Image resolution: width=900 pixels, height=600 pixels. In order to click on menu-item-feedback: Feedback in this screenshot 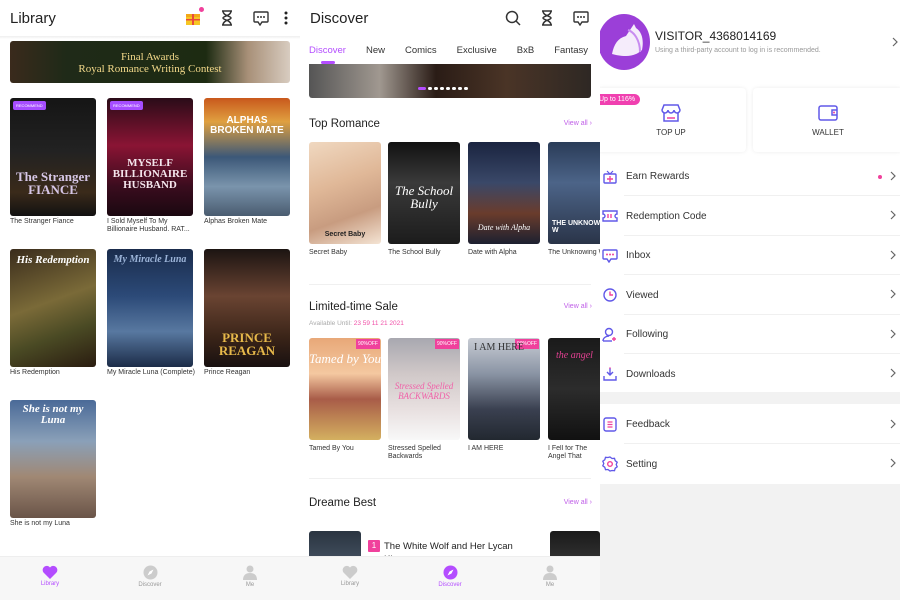, I will do `click(750, 424)`.